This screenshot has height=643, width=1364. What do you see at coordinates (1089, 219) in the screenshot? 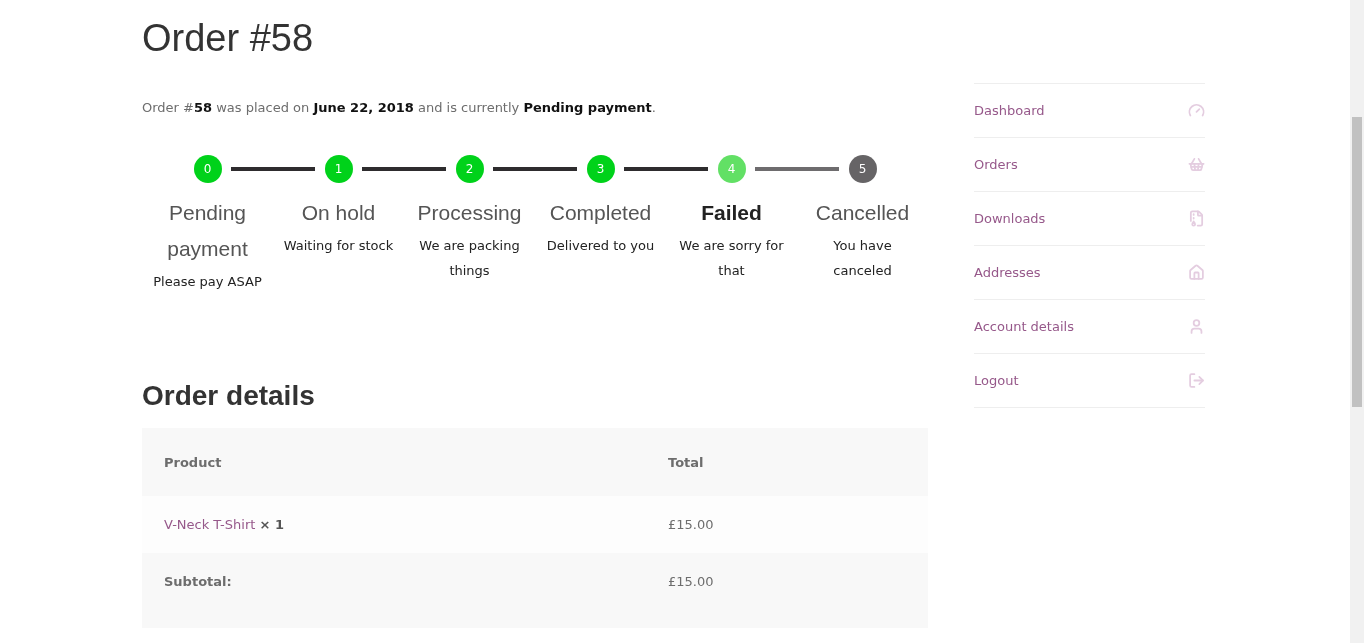
I see `sidebar-link: Downloads` at bounding box center [1089, 219].